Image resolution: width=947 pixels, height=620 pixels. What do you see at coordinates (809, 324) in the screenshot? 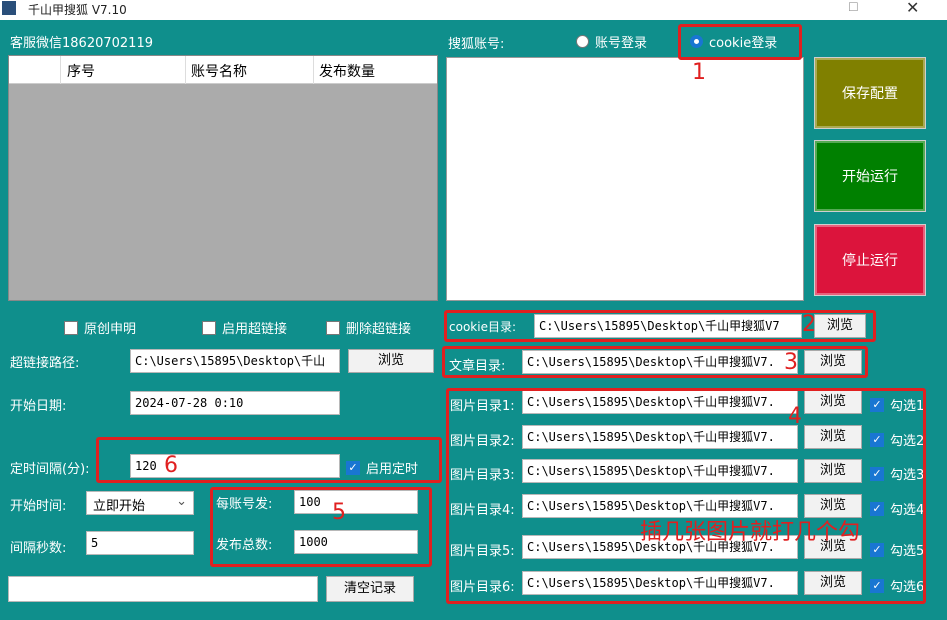
I see `annotation-number: 2` at bounding box center [809, 324].